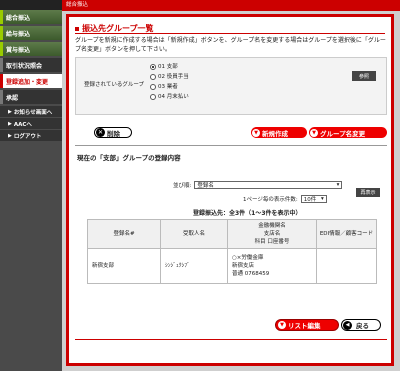  I want to click on bottom-divider, so click(231, 339).